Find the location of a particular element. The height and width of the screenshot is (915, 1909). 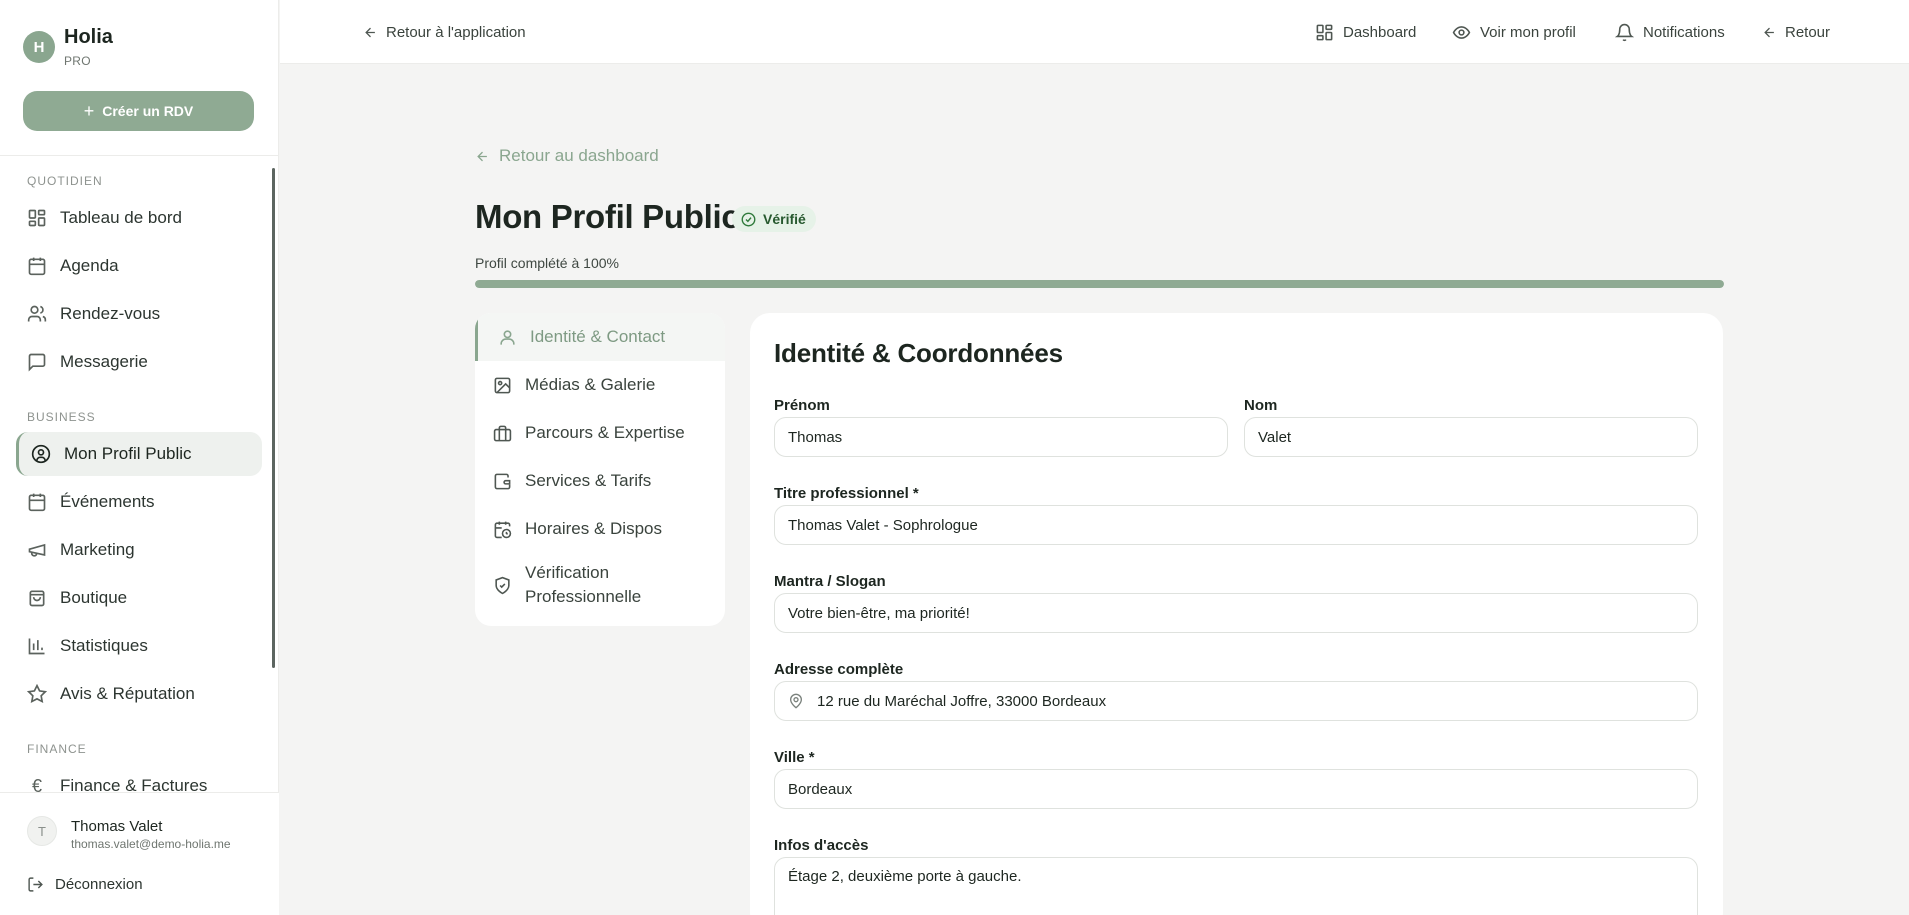

tab-professional-verification: Vérification Professionnelle is located at coordinates (600, 585).